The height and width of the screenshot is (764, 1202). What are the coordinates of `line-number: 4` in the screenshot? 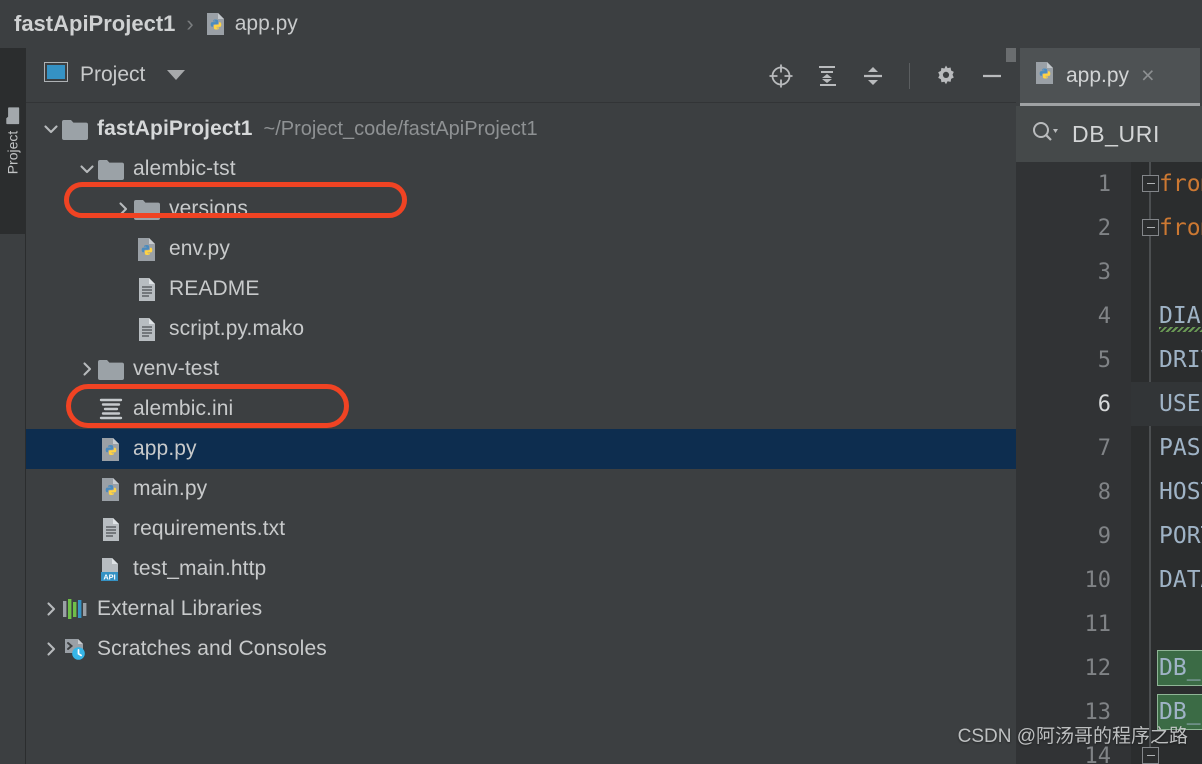 It's located at (1104, 316).